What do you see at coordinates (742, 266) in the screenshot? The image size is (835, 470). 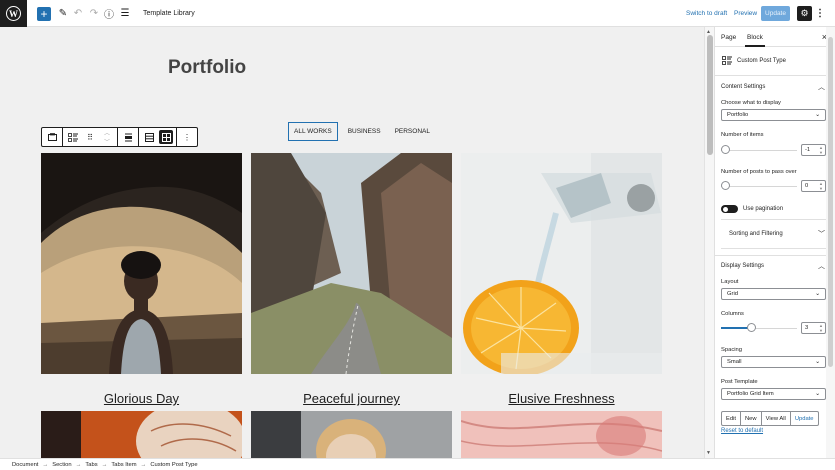 I see `display-settings-title: Display Settings` at bounding box center [742, 266].